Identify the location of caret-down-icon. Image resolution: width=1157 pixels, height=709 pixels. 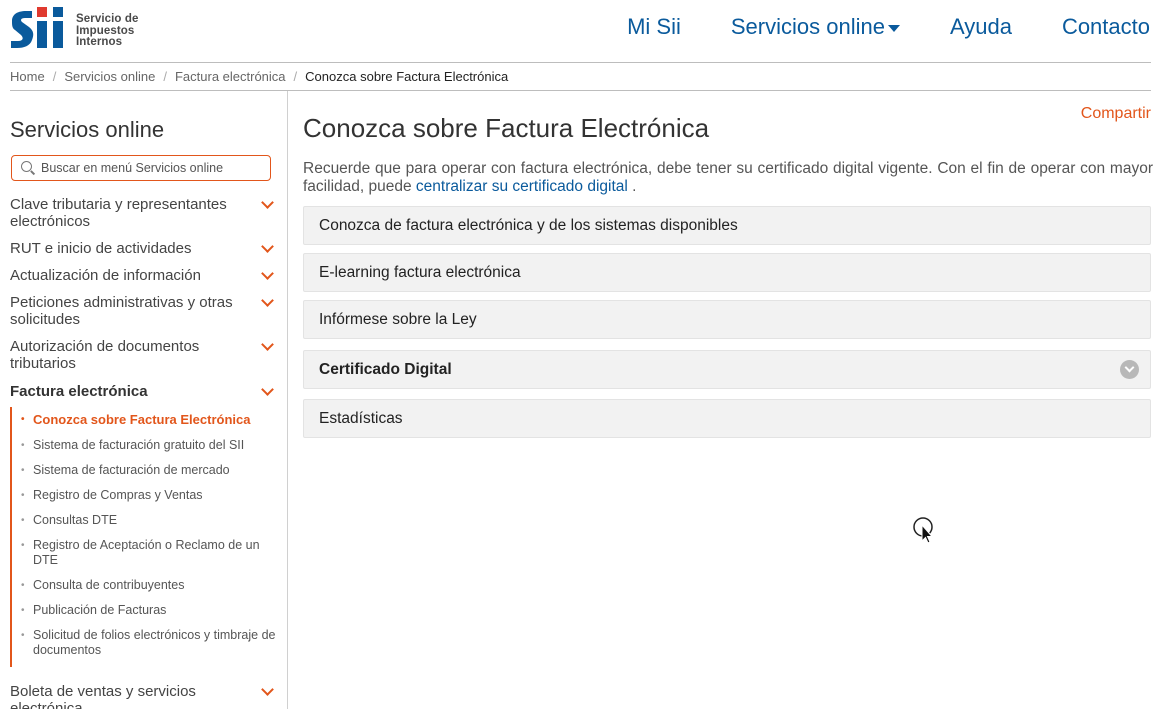
(893, 28).